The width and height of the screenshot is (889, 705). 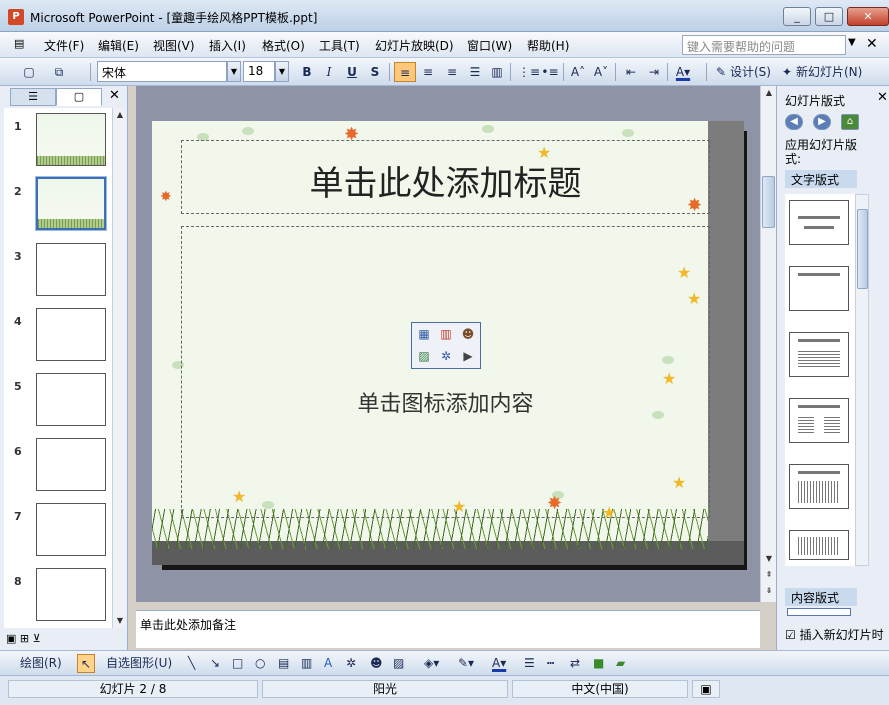 What do you see at coordinates (446, 334) in the screenshot?
I see `insert-chart-icon: ▥` at bounding box center [446, 334].